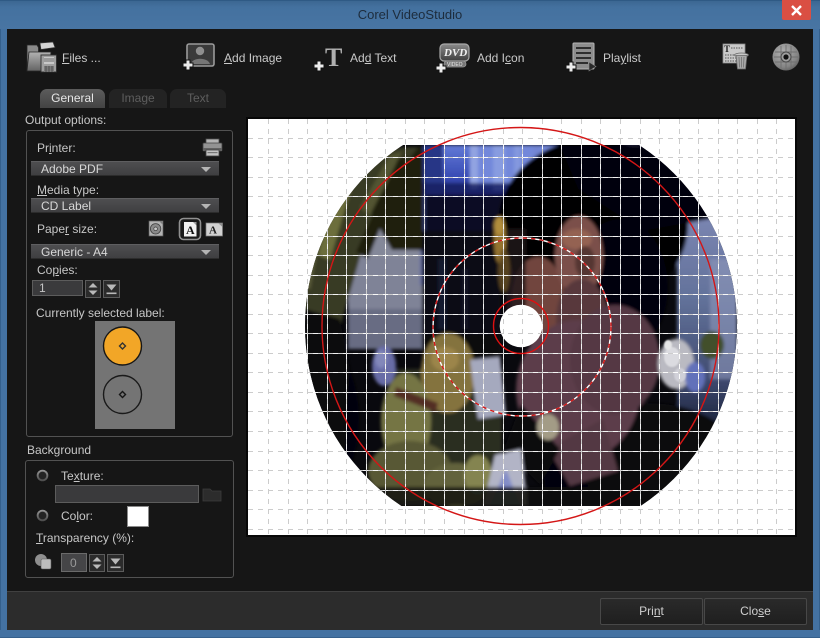 The image size is (820, 638). I want to click on svg-text: DVD, so click(455, 53).